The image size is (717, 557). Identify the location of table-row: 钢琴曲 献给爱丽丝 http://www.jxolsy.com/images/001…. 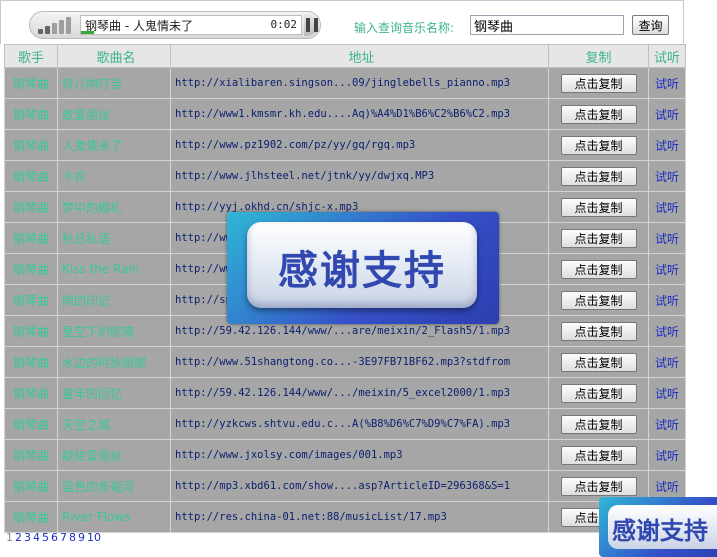
(345, 455).